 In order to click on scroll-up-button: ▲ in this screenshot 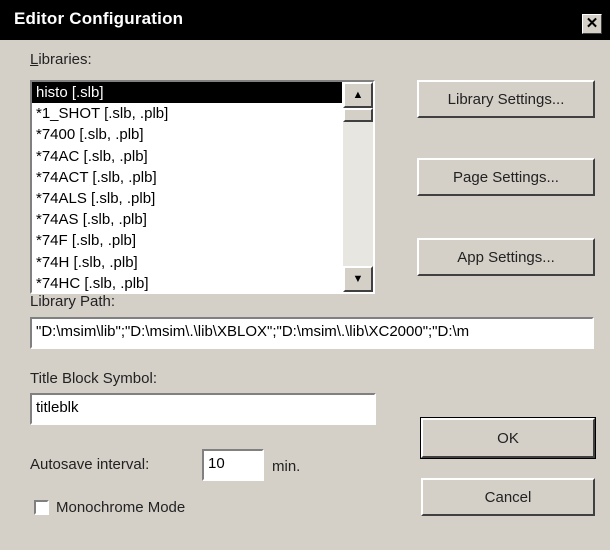, I will do `click(358, 95)`.